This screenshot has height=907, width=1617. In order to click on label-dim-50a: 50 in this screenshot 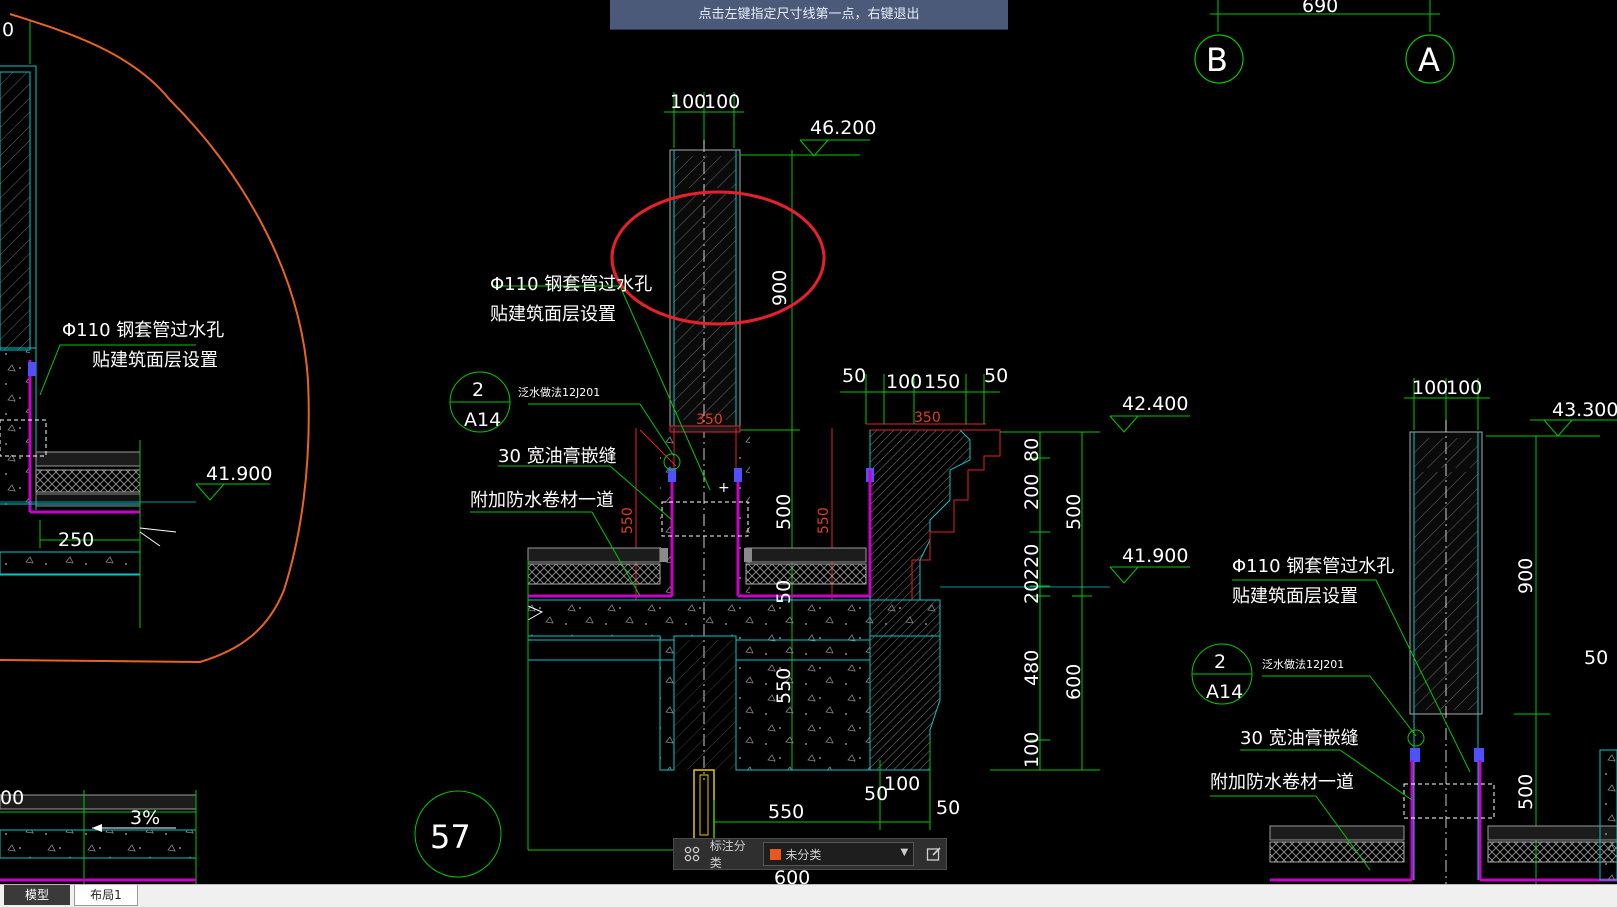, I will do `click(854, 376)`.